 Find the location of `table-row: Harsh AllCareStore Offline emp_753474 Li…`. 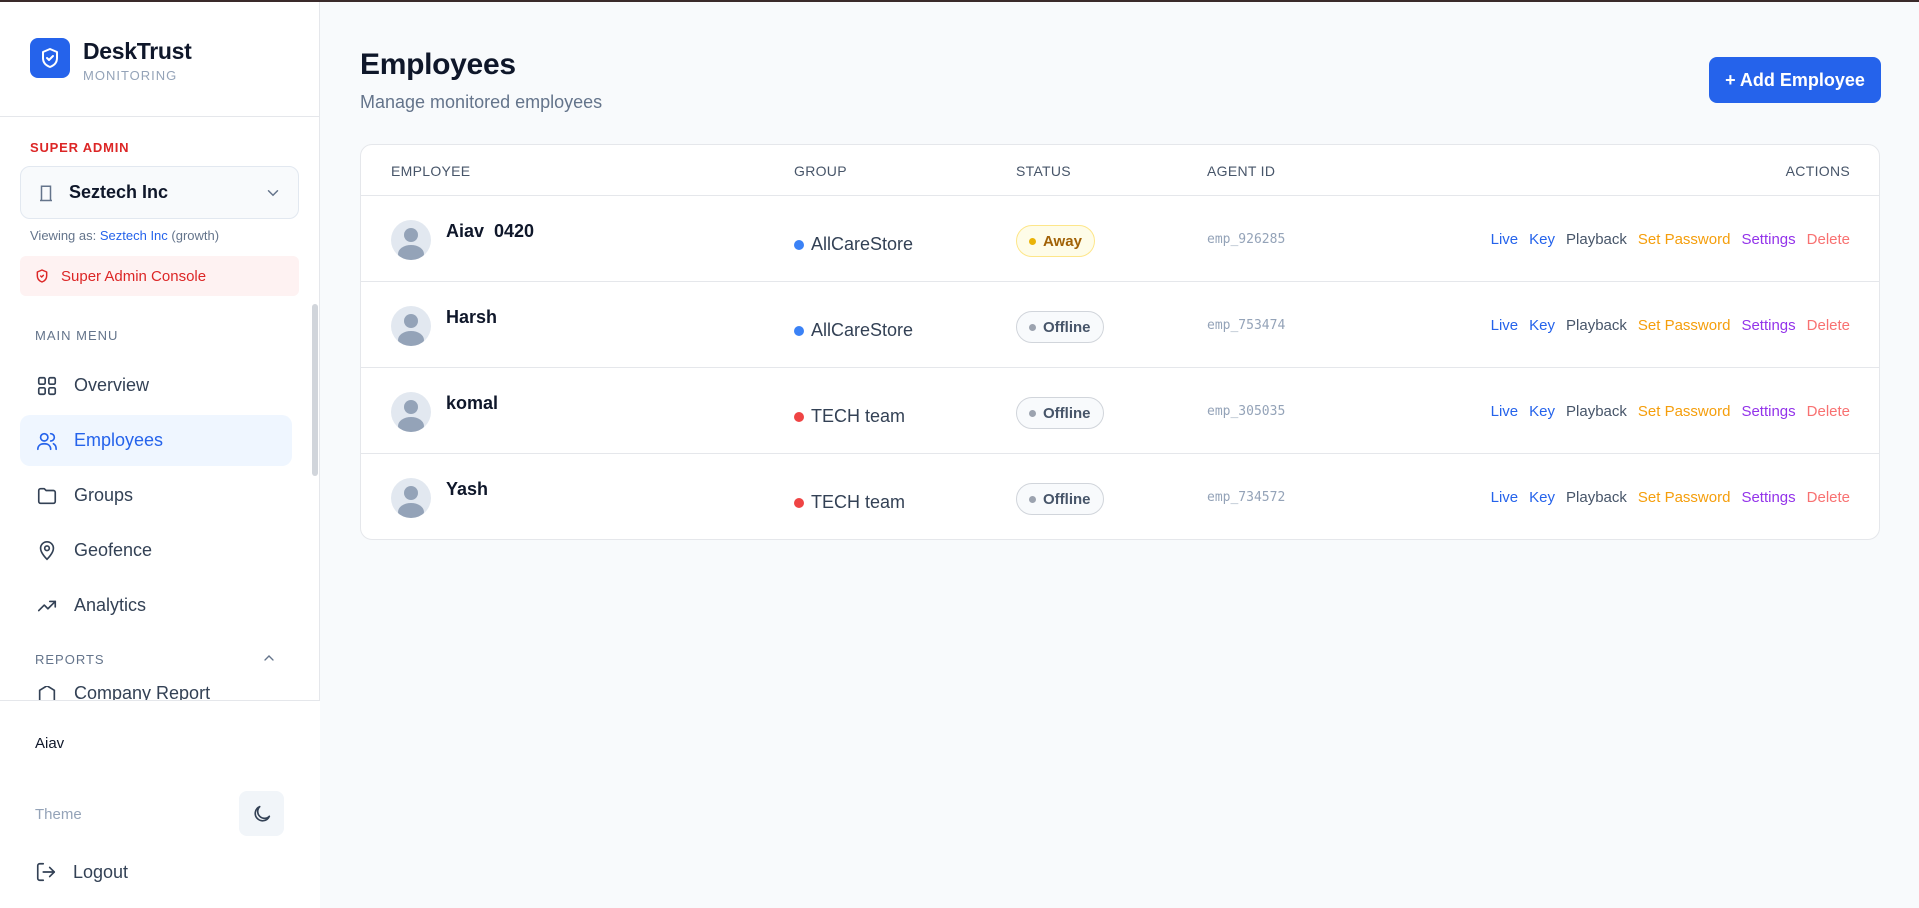

table-row: Harsh AllCareStore Offline emp_753474 Li… is located at coordinates (1120, 325).